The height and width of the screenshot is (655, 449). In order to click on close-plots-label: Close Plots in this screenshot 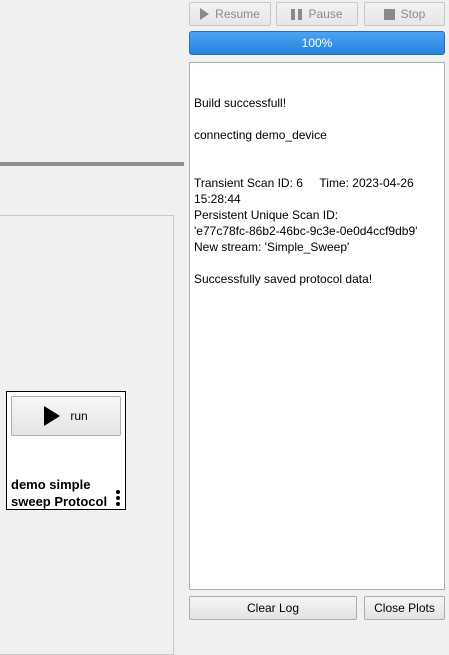, I will do `click(404, 608)`.